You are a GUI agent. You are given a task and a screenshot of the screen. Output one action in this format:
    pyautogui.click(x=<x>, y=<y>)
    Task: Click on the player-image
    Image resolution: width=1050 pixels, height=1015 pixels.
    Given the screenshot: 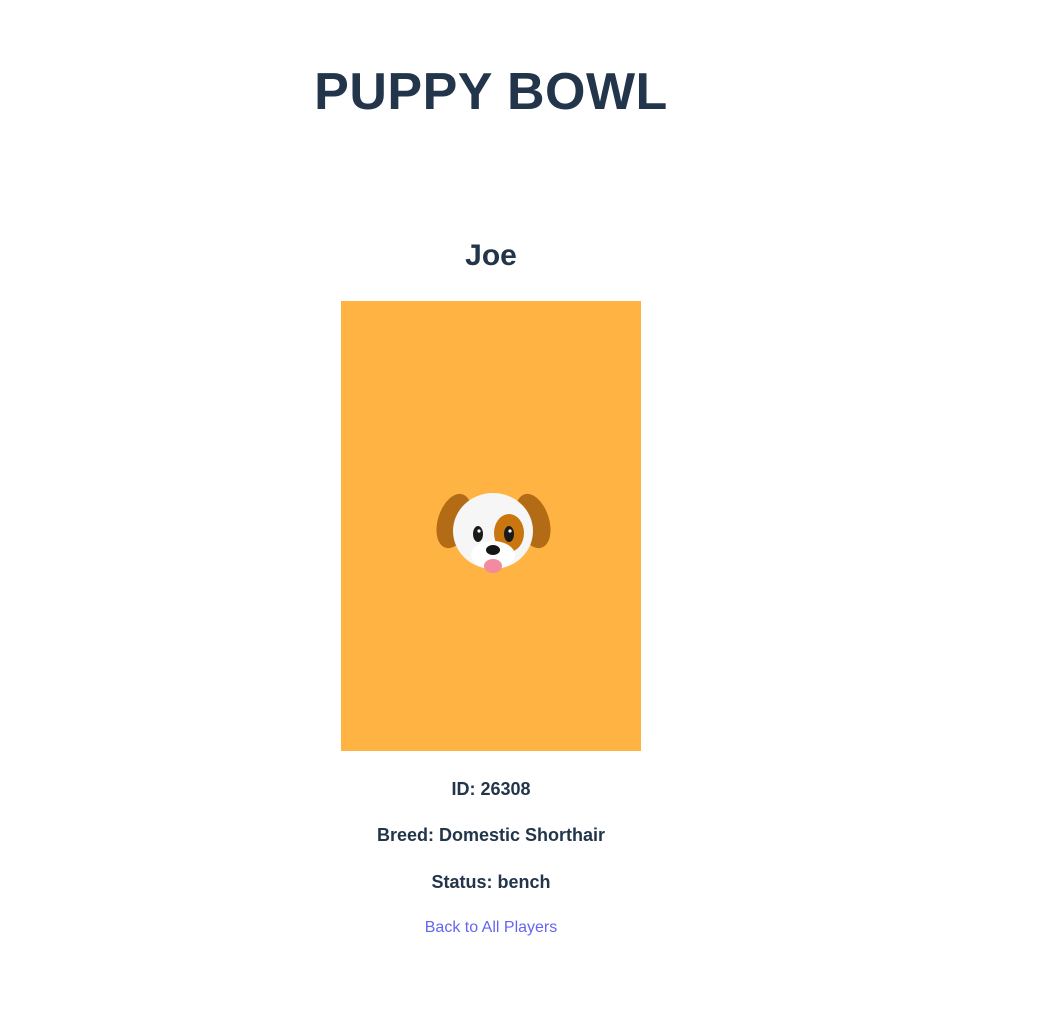 What is the action you would take?
    pyautogui.click(x=491, y=526)
    